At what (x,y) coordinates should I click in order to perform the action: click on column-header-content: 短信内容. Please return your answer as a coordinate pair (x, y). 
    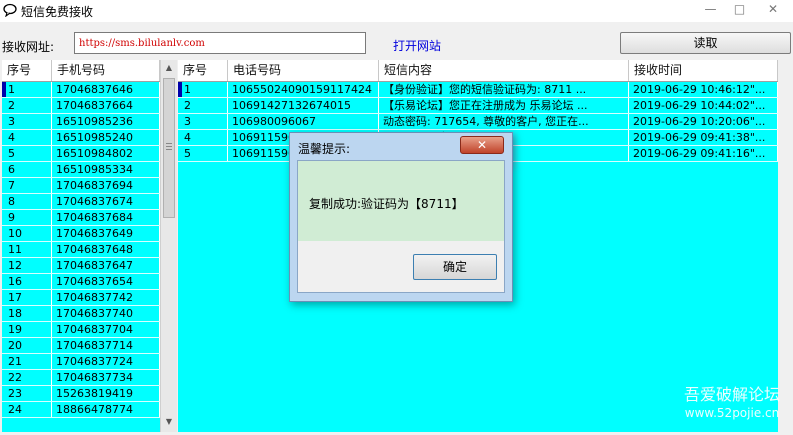
    Looking at the image, I should click on (504, 70).